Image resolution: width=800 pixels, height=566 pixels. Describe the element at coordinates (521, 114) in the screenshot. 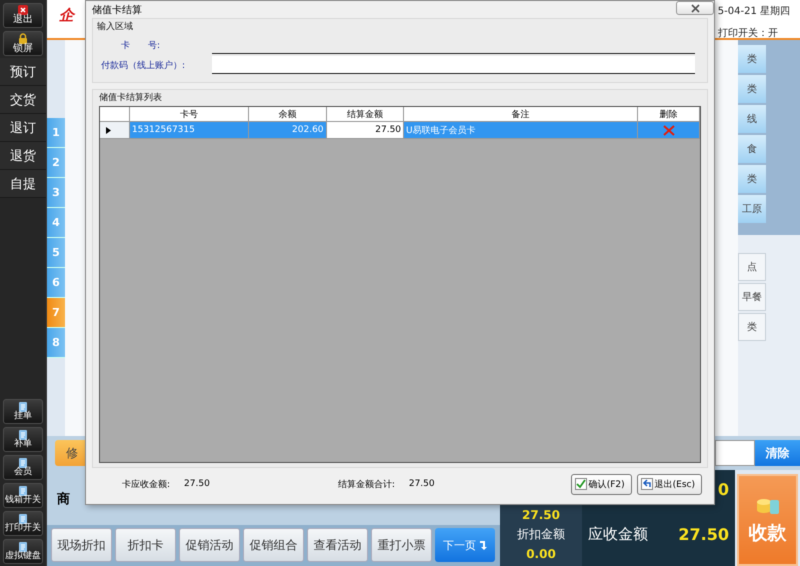

I see `column-header: 备注` at that location.